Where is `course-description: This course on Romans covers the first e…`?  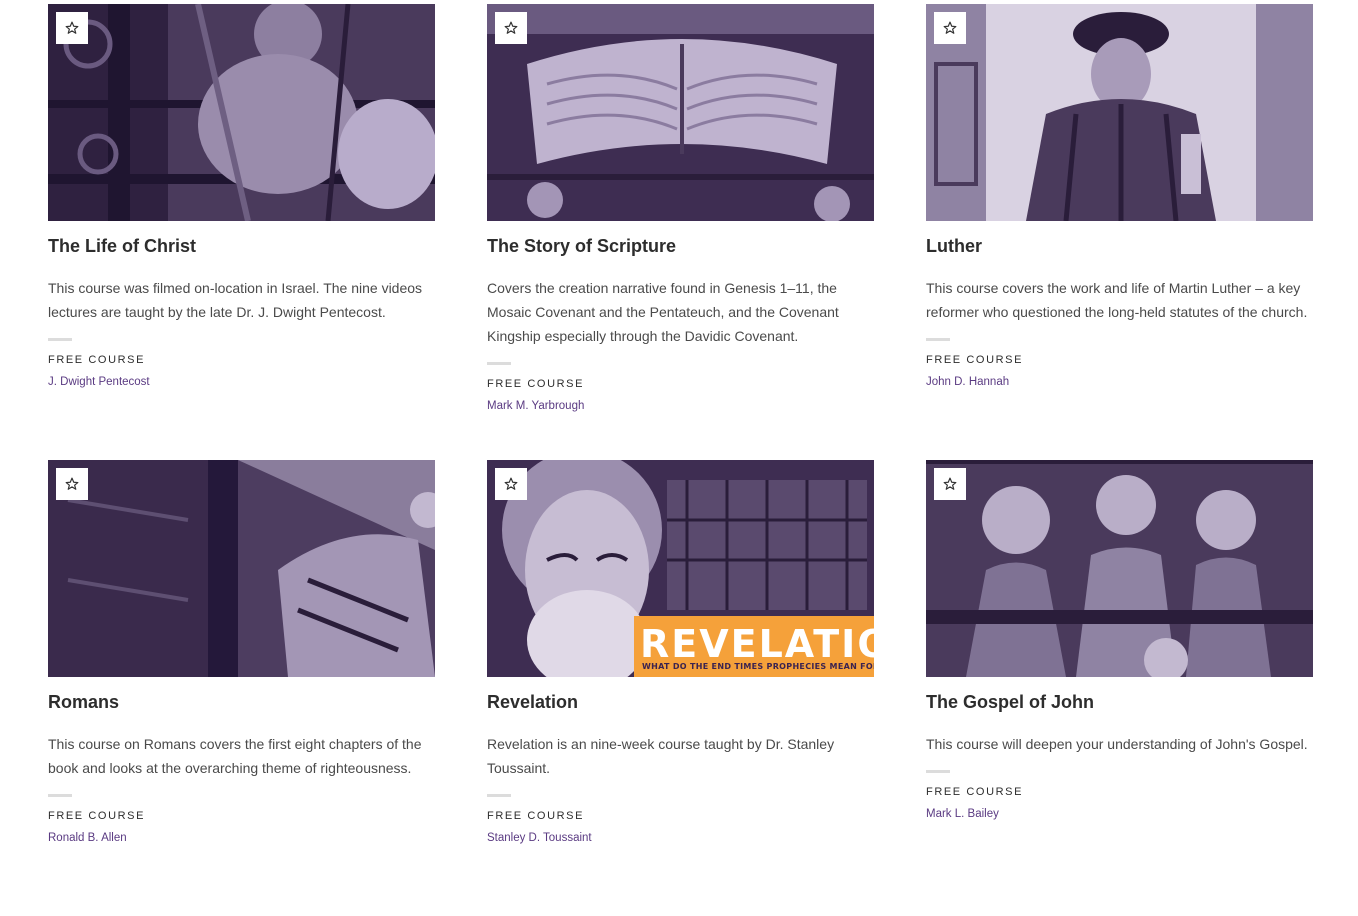 course-description: This course on Romans covers the first e… is located at coordinates (235, 756).